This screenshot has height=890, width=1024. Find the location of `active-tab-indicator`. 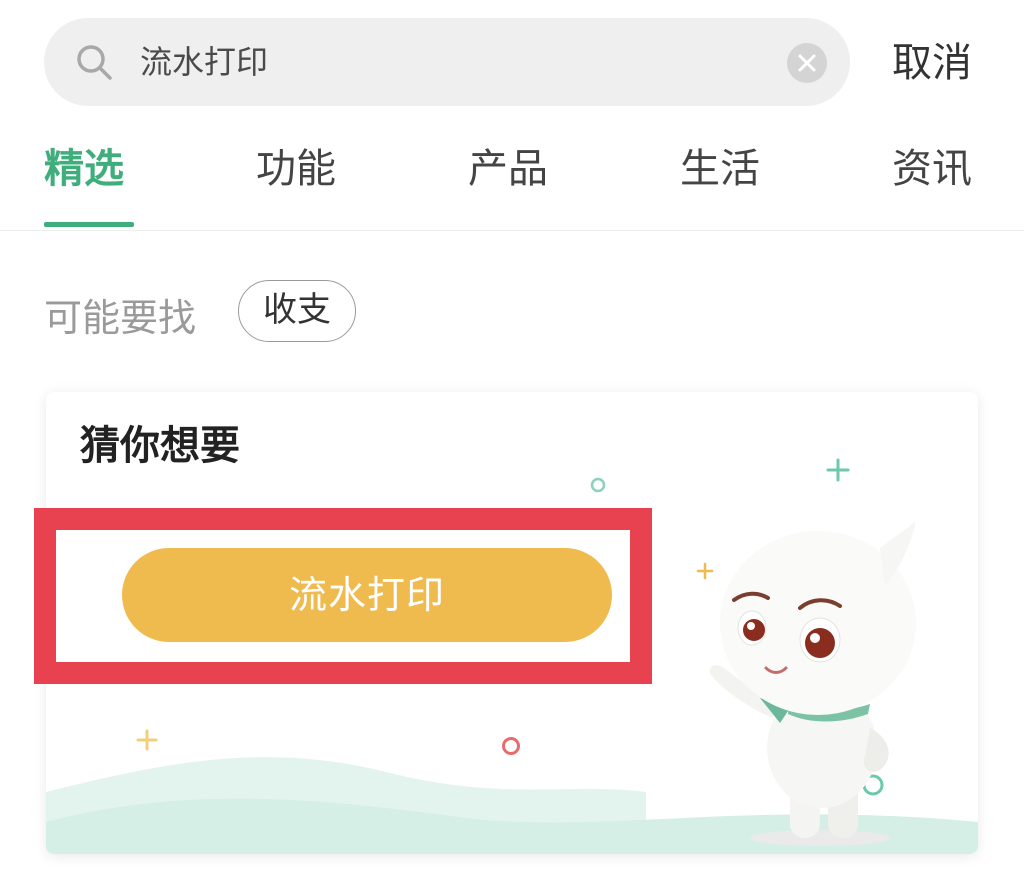

active-tab-indicator is located at coordinates (89, 224).